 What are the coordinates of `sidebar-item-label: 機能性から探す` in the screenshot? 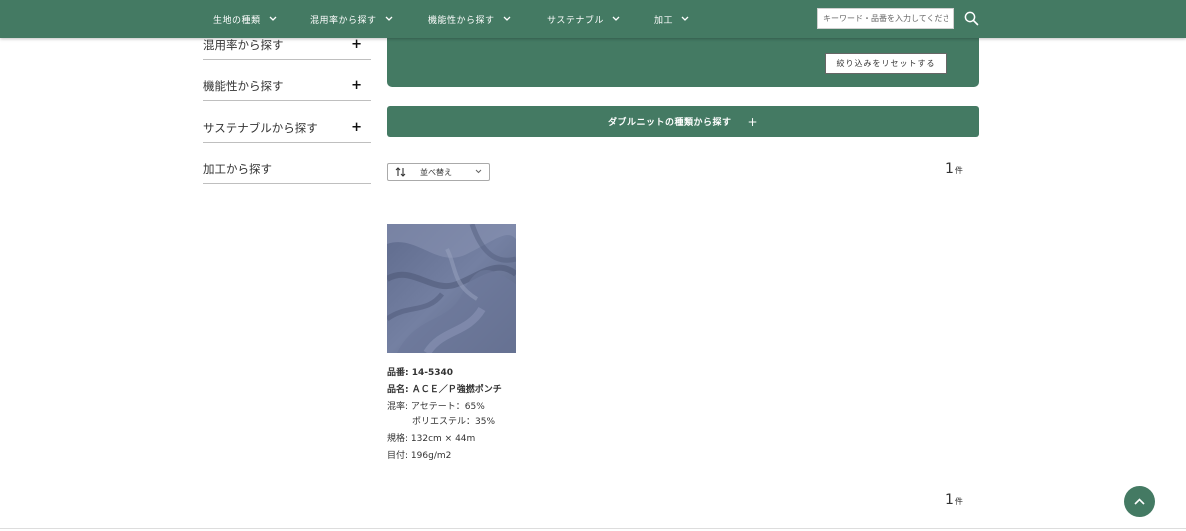 It's located at (243, 85).